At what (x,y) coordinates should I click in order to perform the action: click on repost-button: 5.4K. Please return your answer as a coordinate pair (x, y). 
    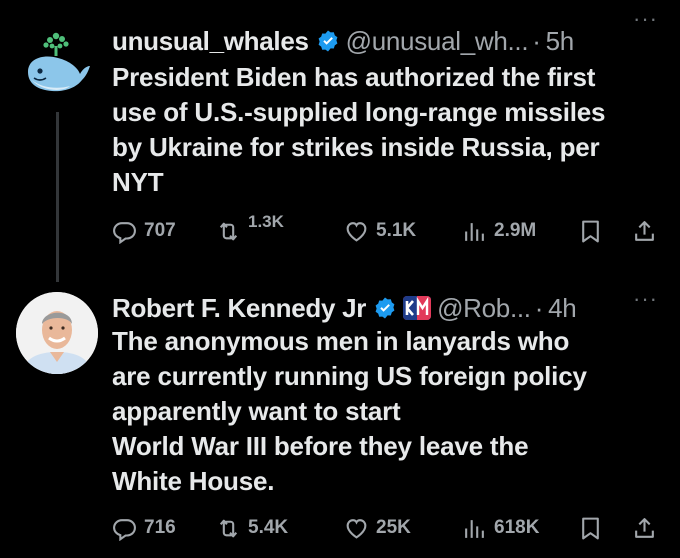
    Looking at the image, I should click on (252, 528).